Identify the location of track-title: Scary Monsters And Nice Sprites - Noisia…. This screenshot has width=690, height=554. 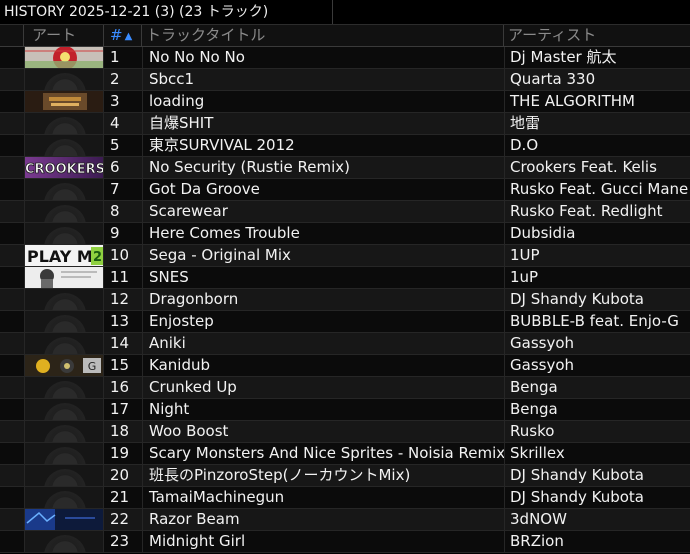
(323, 453).